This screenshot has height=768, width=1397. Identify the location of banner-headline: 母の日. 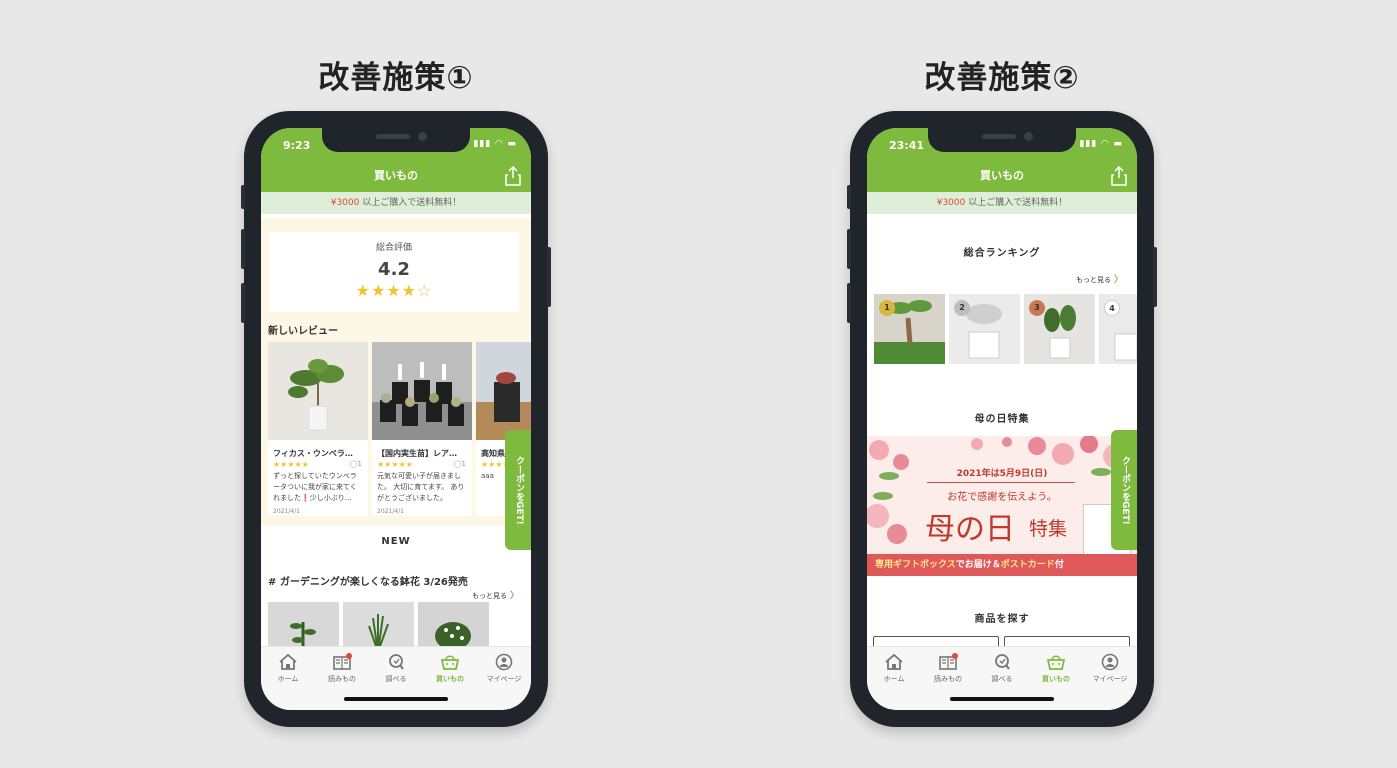
(970, 529).